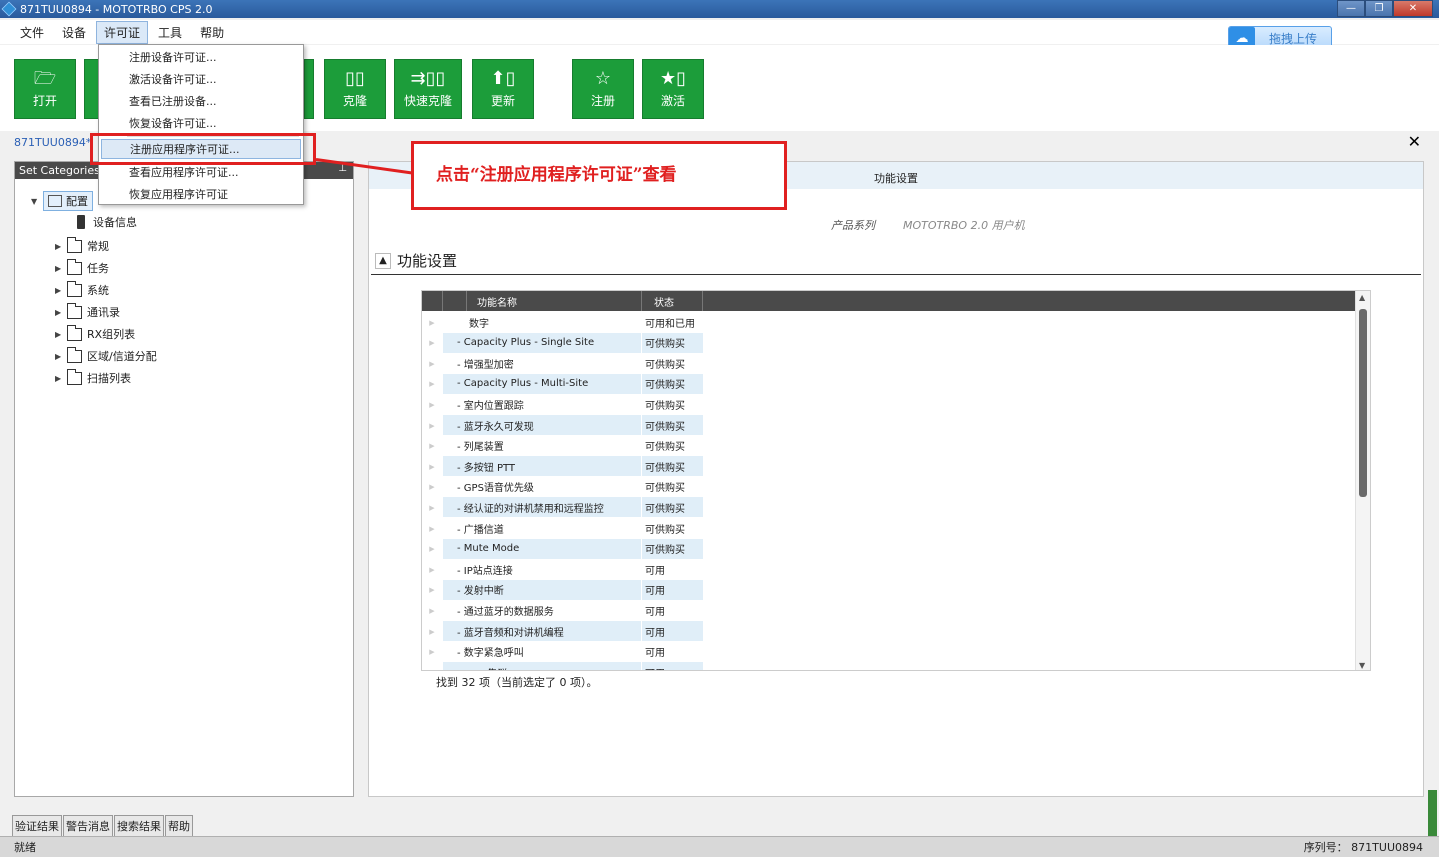  Describe the element at coordinates (562, 405) in the screenshot. I see `table-row: ▶ - 室内位置跟踪 可供购买` at that location.